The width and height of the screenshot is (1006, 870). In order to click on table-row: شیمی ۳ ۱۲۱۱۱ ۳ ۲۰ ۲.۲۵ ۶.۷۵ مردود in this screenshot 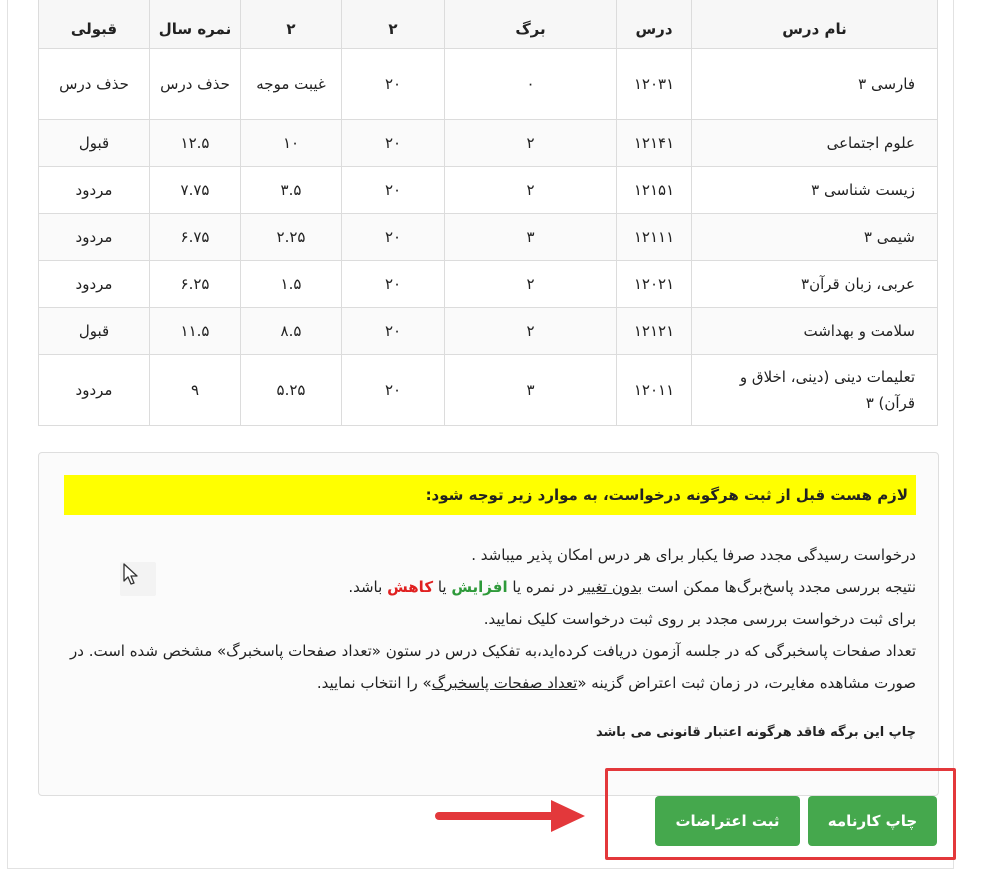, I will do `click(488, 237)`.